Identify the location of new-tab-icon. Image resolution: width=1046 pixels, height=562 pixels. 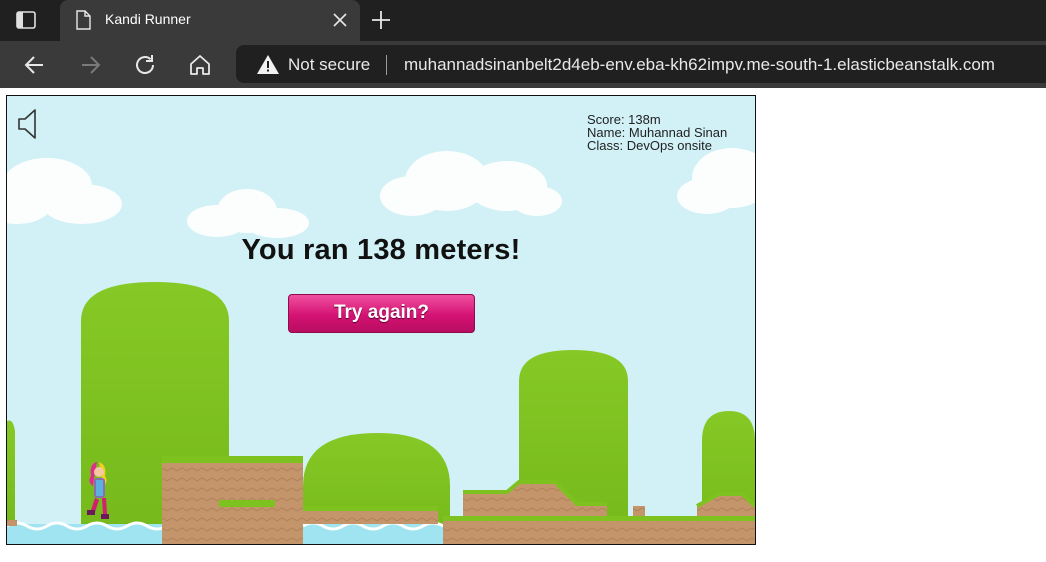
(381, 20).